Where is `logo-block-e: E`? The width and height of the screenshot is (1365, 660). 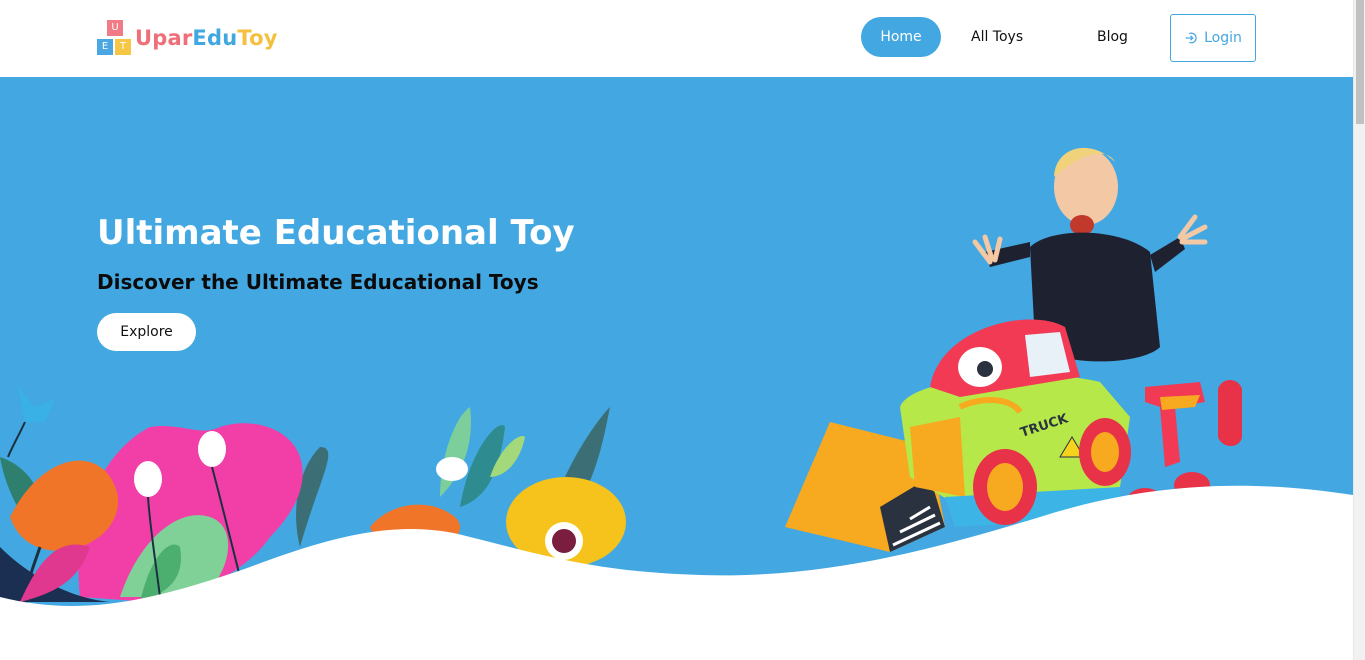
logo-block-e: E is located at coordinates (105, 47).